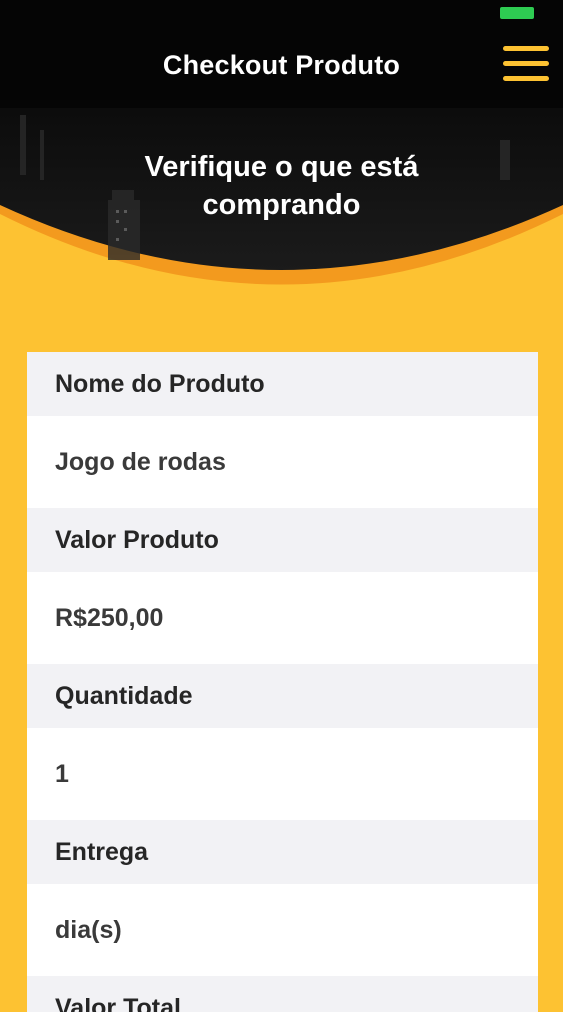 The height and width of the screenshot is (1012, 563). I want to click on delivery-value: dia(s), so click(282, 930).